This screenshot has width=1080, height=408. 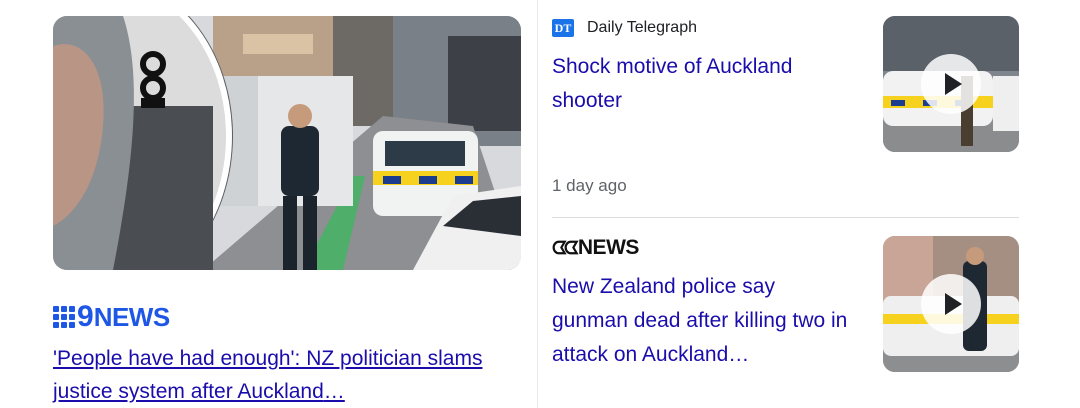 What do you see at coordinates (563, 28) in the screenshot?
I see `daily-telegraph-logo-icon: DT` at bounding box center [563, 28].